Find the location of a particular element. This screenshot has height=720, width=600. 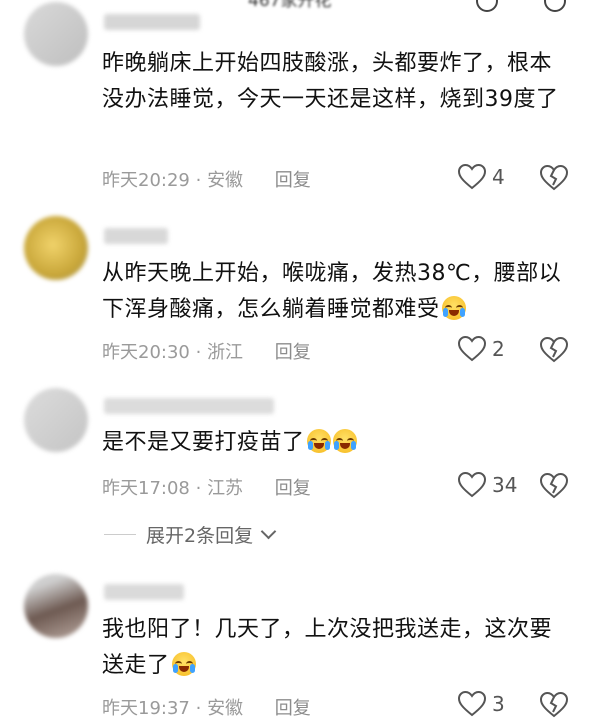

like-count: 3 is located at coordinates (498, 704).